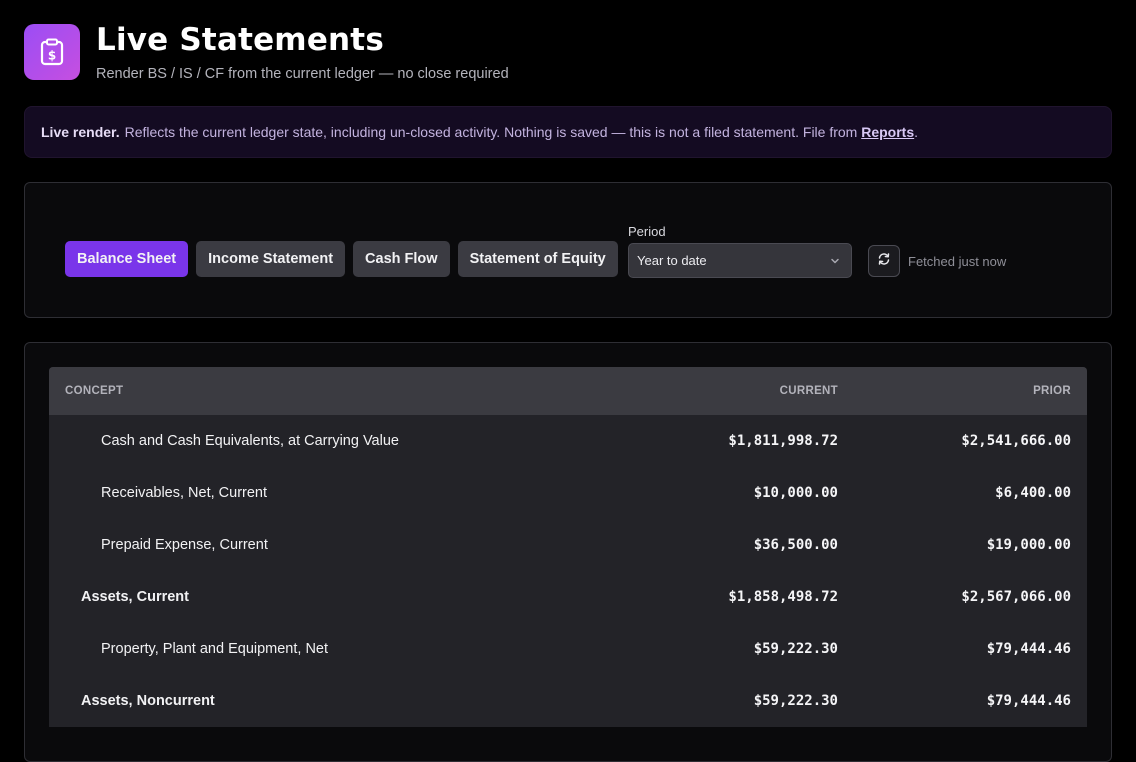 This screenshot has height=762, width=1136. I want to click on tab-income-statement: Income Statement, so click(271, 259).